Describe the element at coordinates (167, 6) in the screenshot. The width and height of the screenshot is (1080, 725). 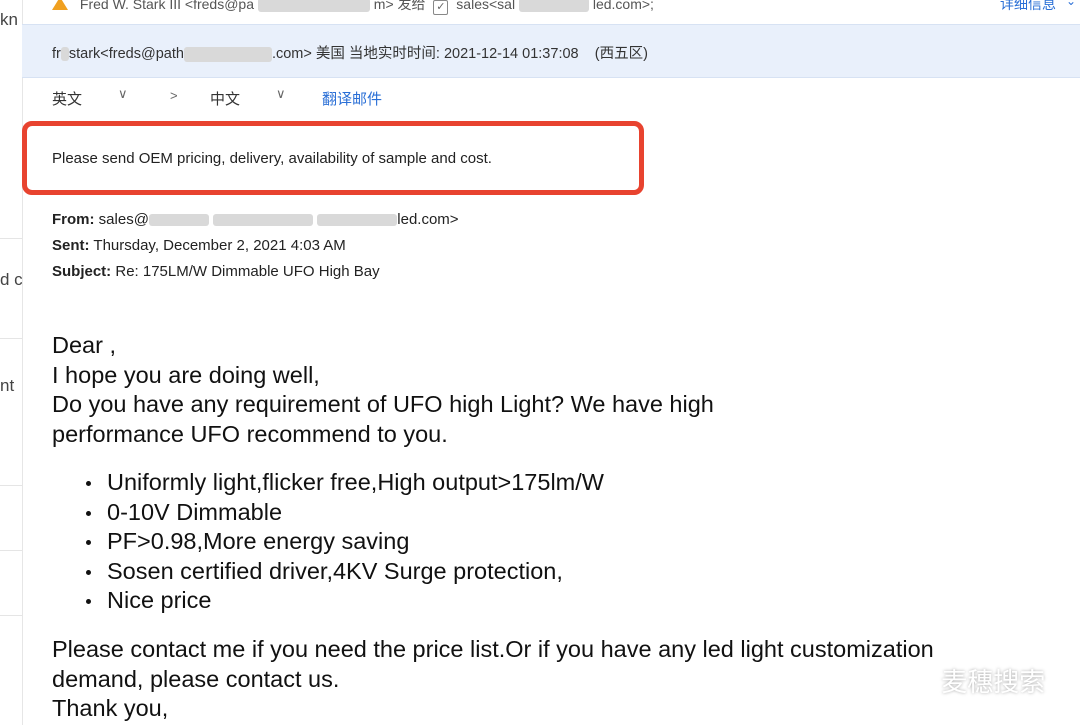
I see `sender-name: Fred W. Stark III <freds@pa` at that location.